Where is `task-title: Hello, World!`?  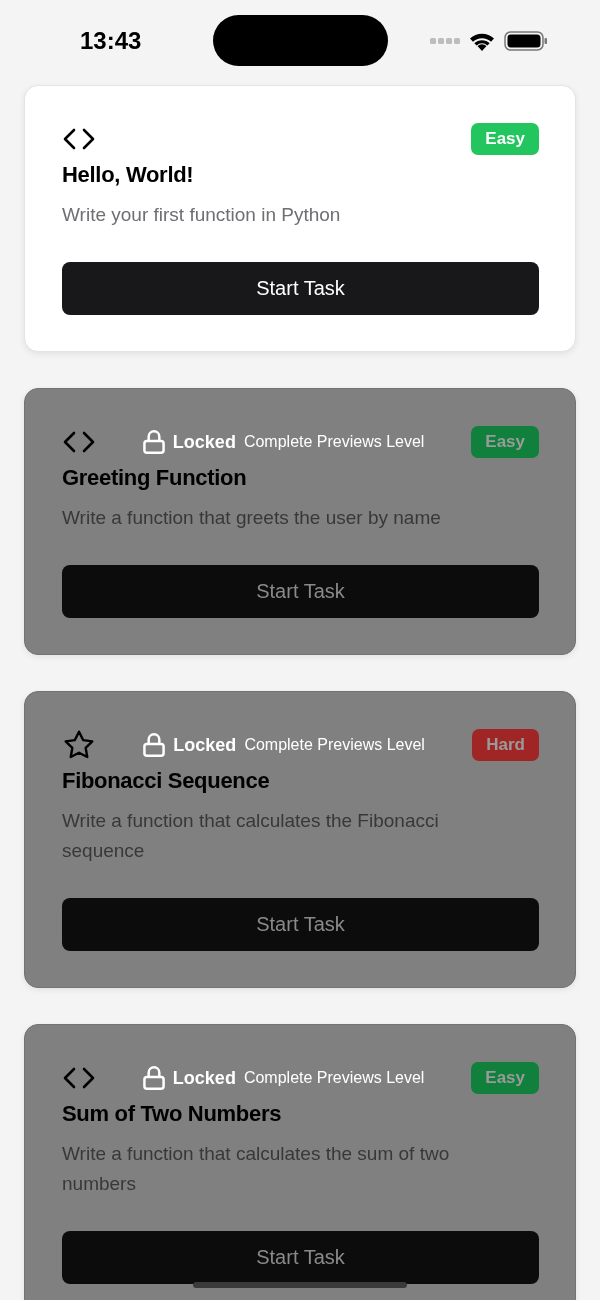
task-title: Hello, World! is located at coordinates (128, 175).